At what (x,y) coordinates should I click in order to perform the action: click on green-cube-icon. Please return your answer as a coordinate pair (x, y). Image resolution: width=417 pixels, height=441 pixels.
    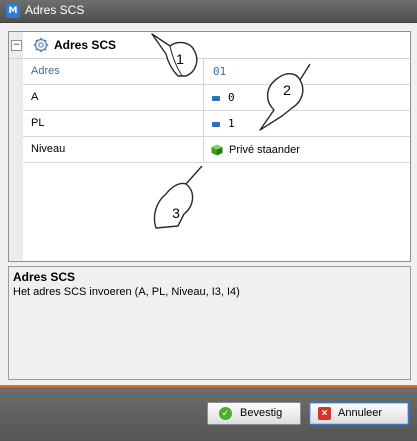
    Looking at the image, I should click on (217, 150).